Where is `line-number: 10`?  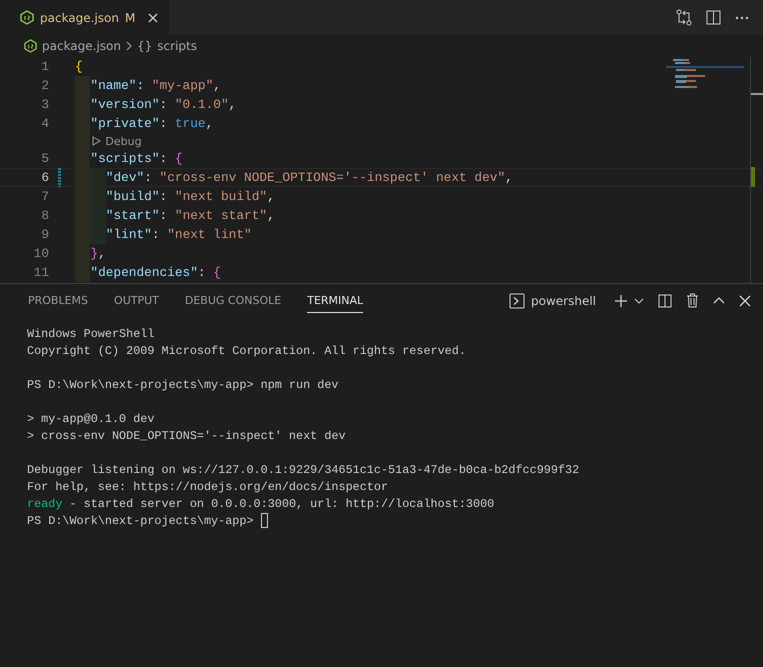 line-number: 10 is located at coordinates (40, 253).